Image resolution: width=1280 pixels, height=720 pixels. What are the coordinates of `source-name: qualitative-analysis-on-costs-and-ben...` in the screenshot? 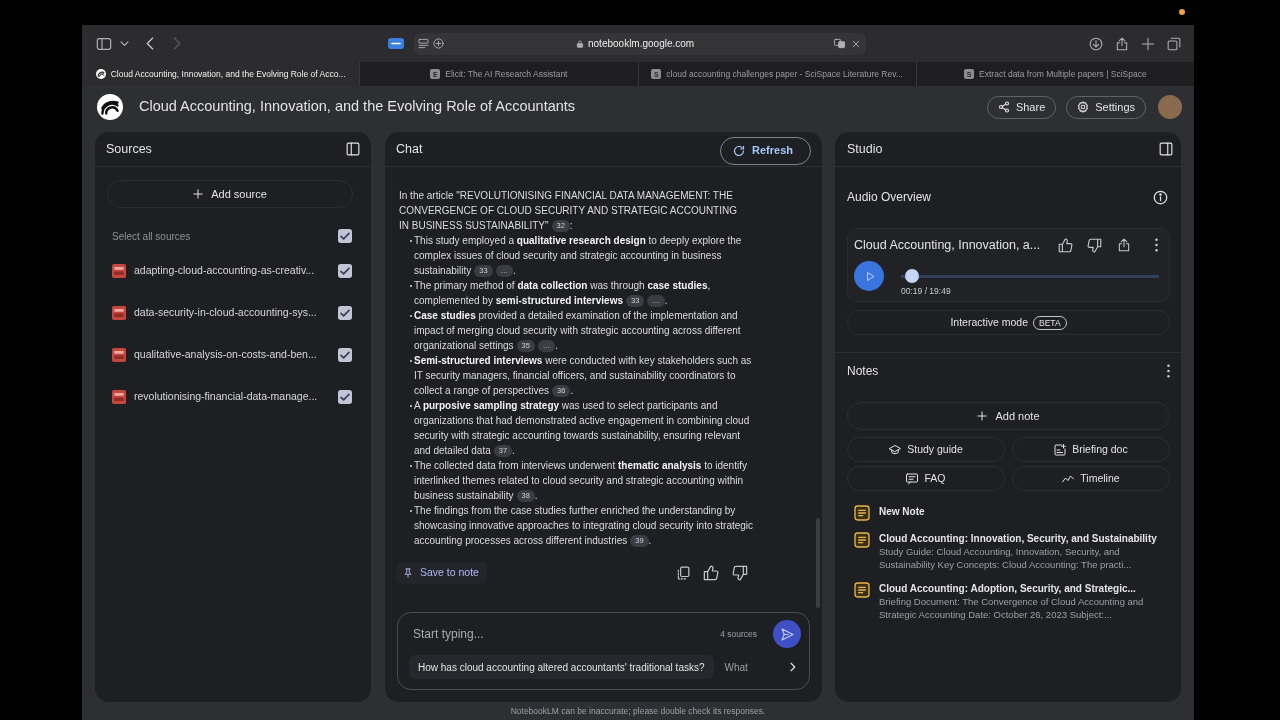 It's located at (225, 355).